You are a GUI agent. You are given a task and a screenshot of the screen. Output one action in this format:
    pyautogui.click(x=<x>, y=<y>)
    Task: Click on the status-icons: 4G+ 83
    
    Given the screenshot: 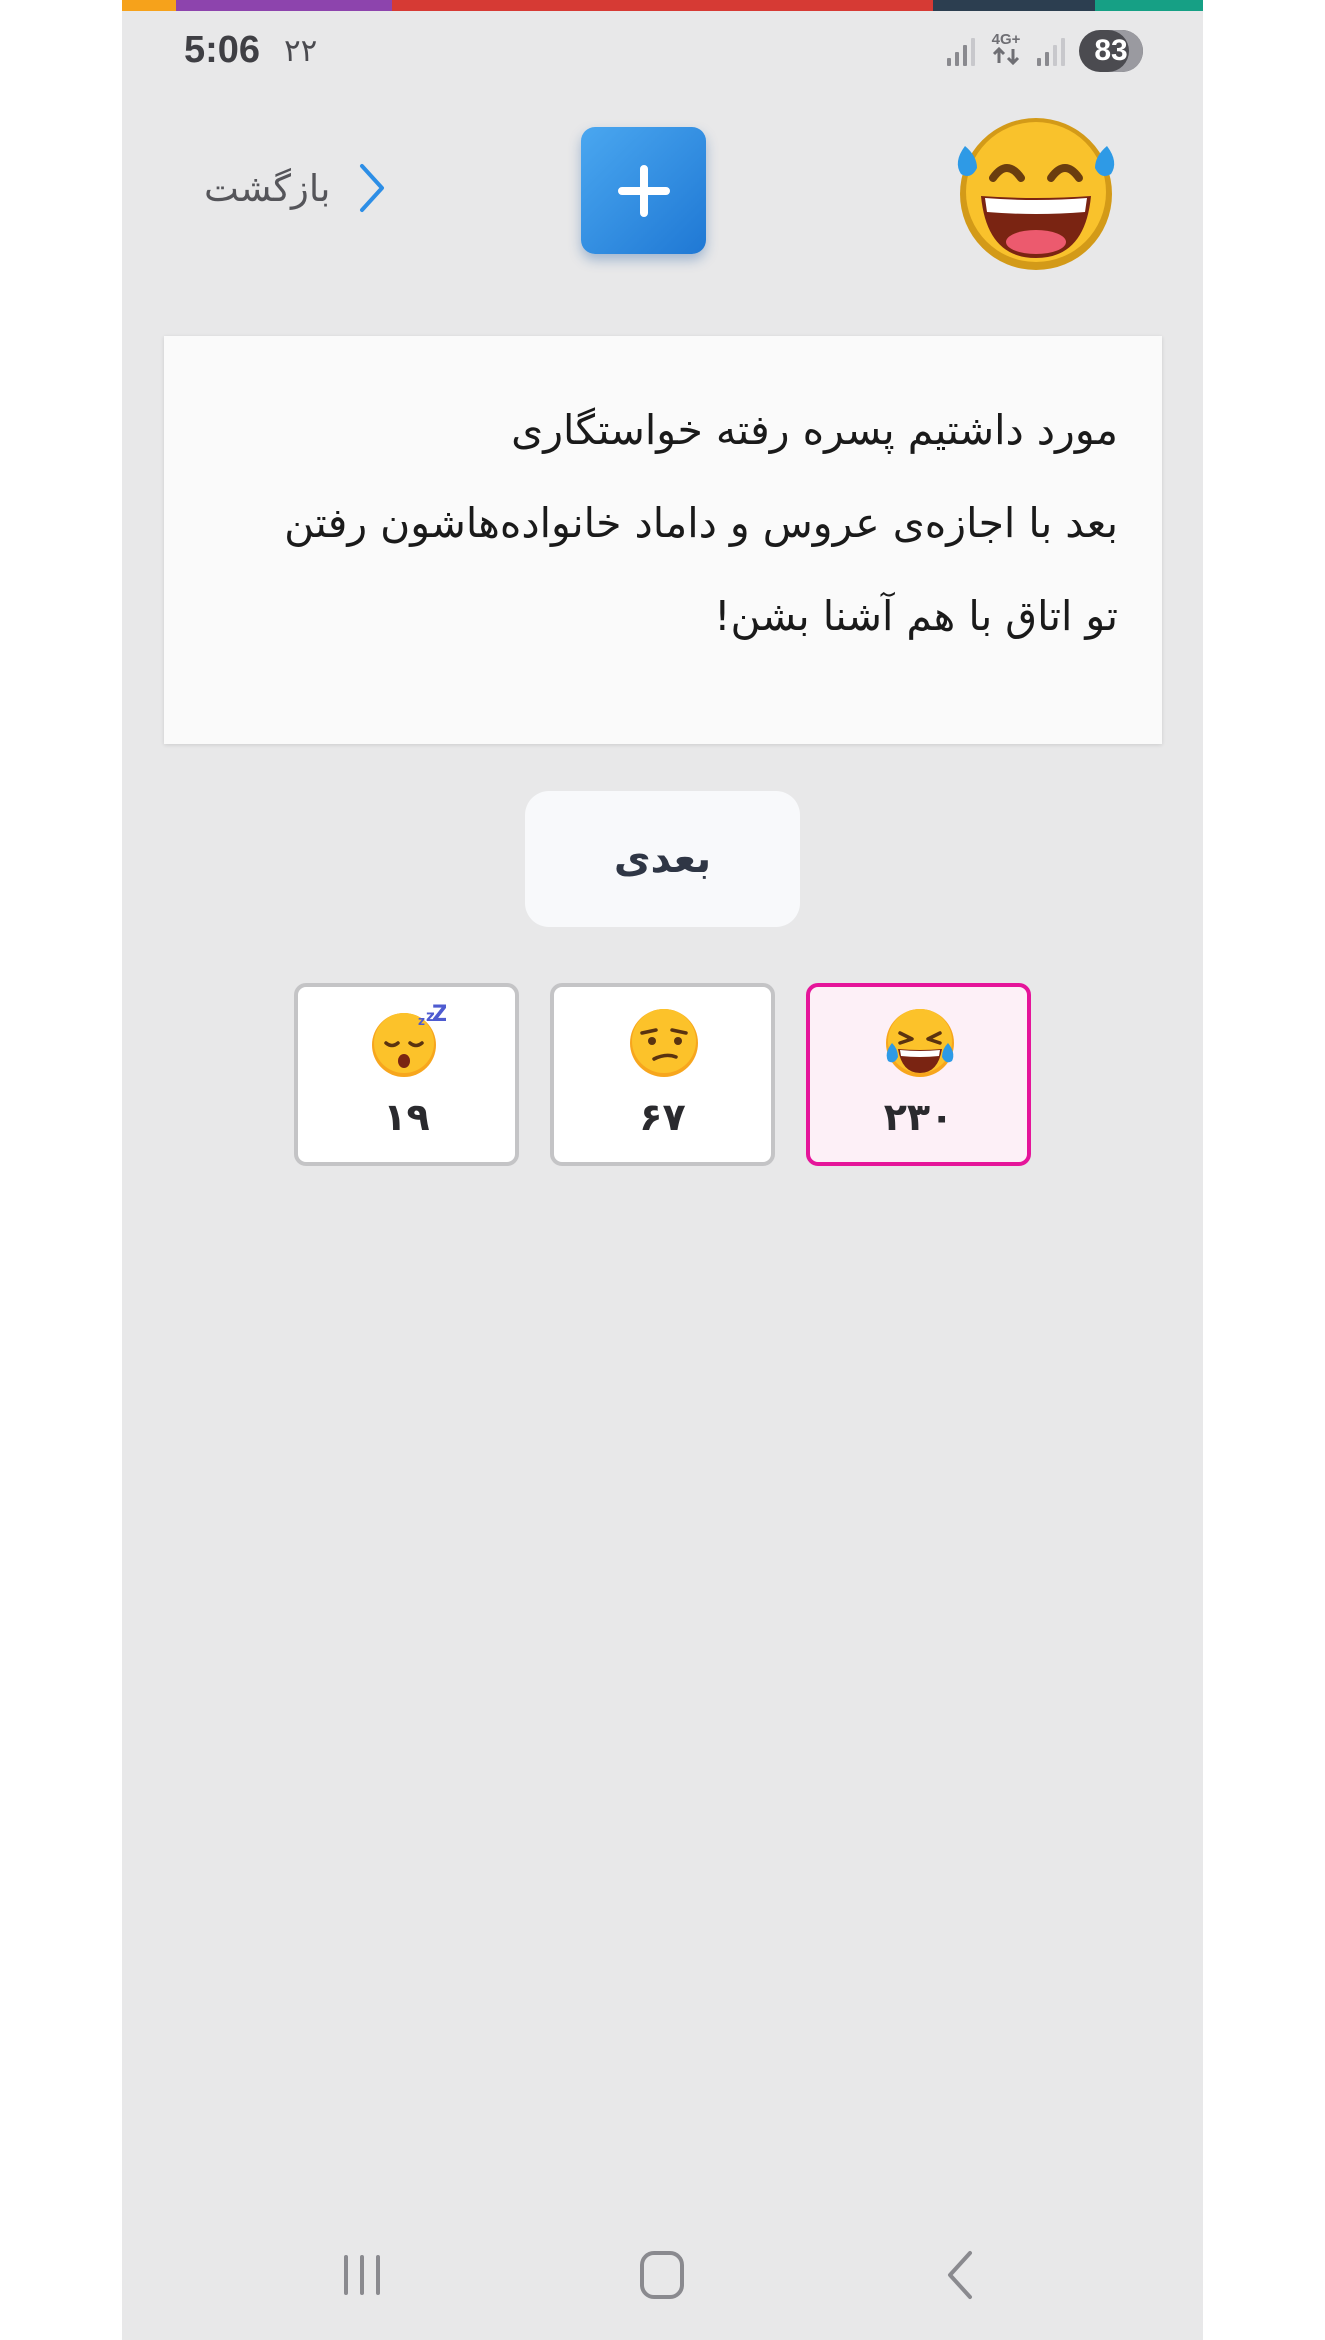 What is the action you would take?
    pyautogui.click(x=1045, y=51)
    